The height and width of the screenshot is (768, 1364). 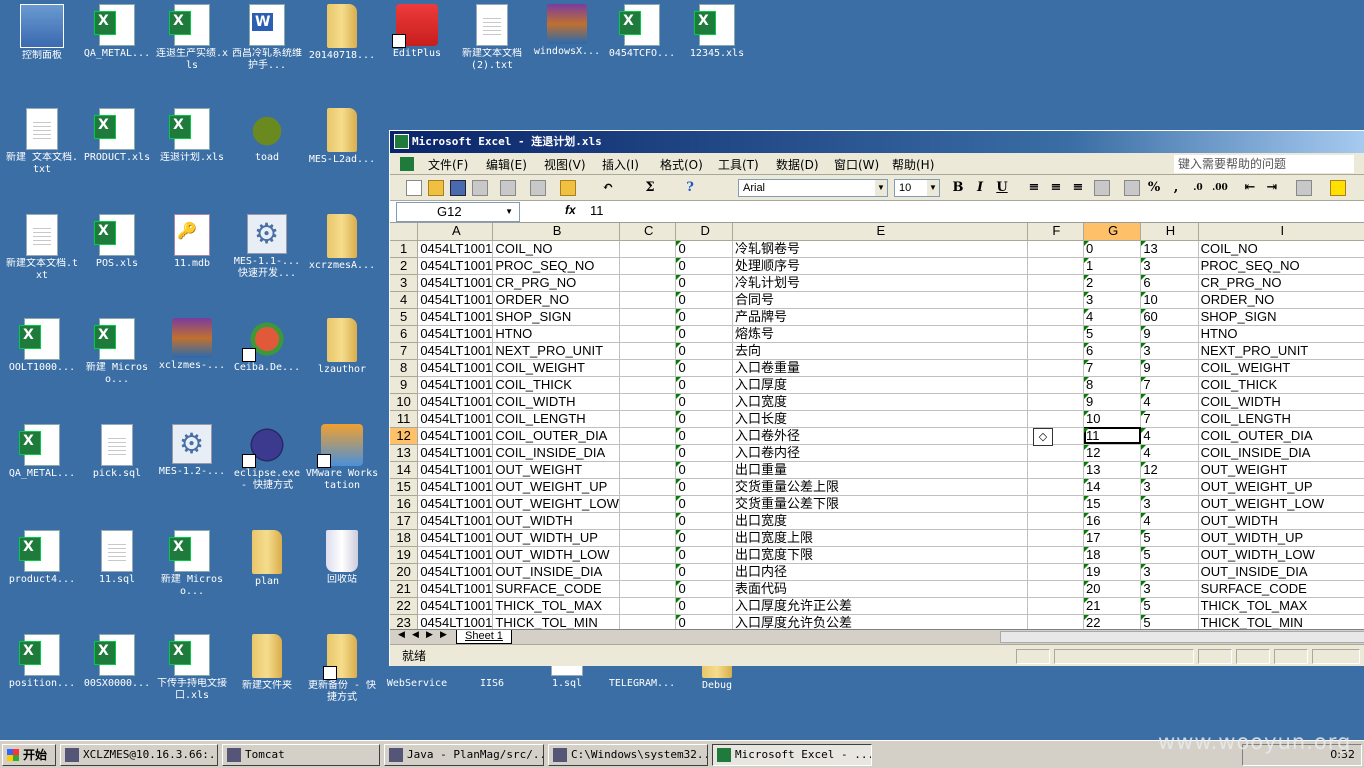 What do you see at coordinates (1112, 368) in the screenshot?
I see `cell-g: 7` at bounding box center [1112, 368].